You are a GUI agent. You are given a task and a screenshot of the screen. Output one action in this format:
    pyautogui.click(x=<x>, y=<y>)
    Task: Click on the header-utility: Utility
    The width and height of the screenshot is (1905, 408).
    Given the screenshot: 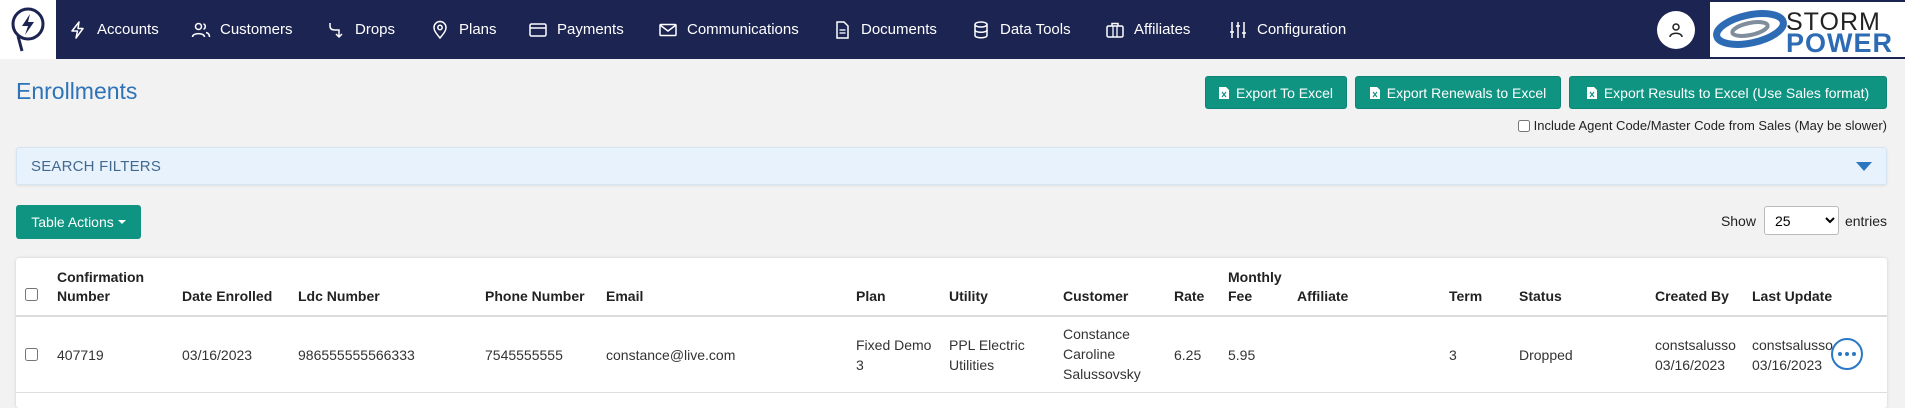 What is the action you would take?
    pyautogui.click(x=968, y=296)
    